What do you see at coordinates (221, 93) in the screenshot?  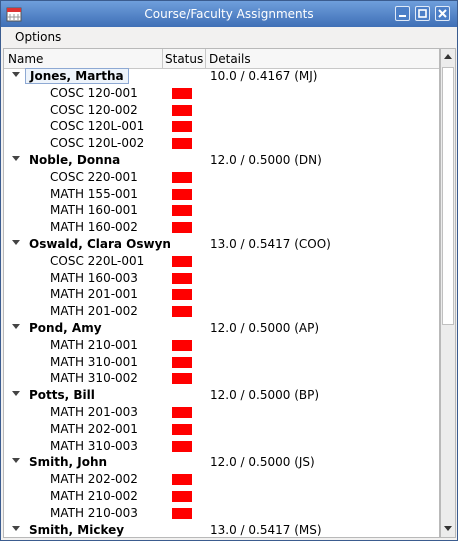 I see `course-row: COSC 120-001` at bounding box center [221, 93].